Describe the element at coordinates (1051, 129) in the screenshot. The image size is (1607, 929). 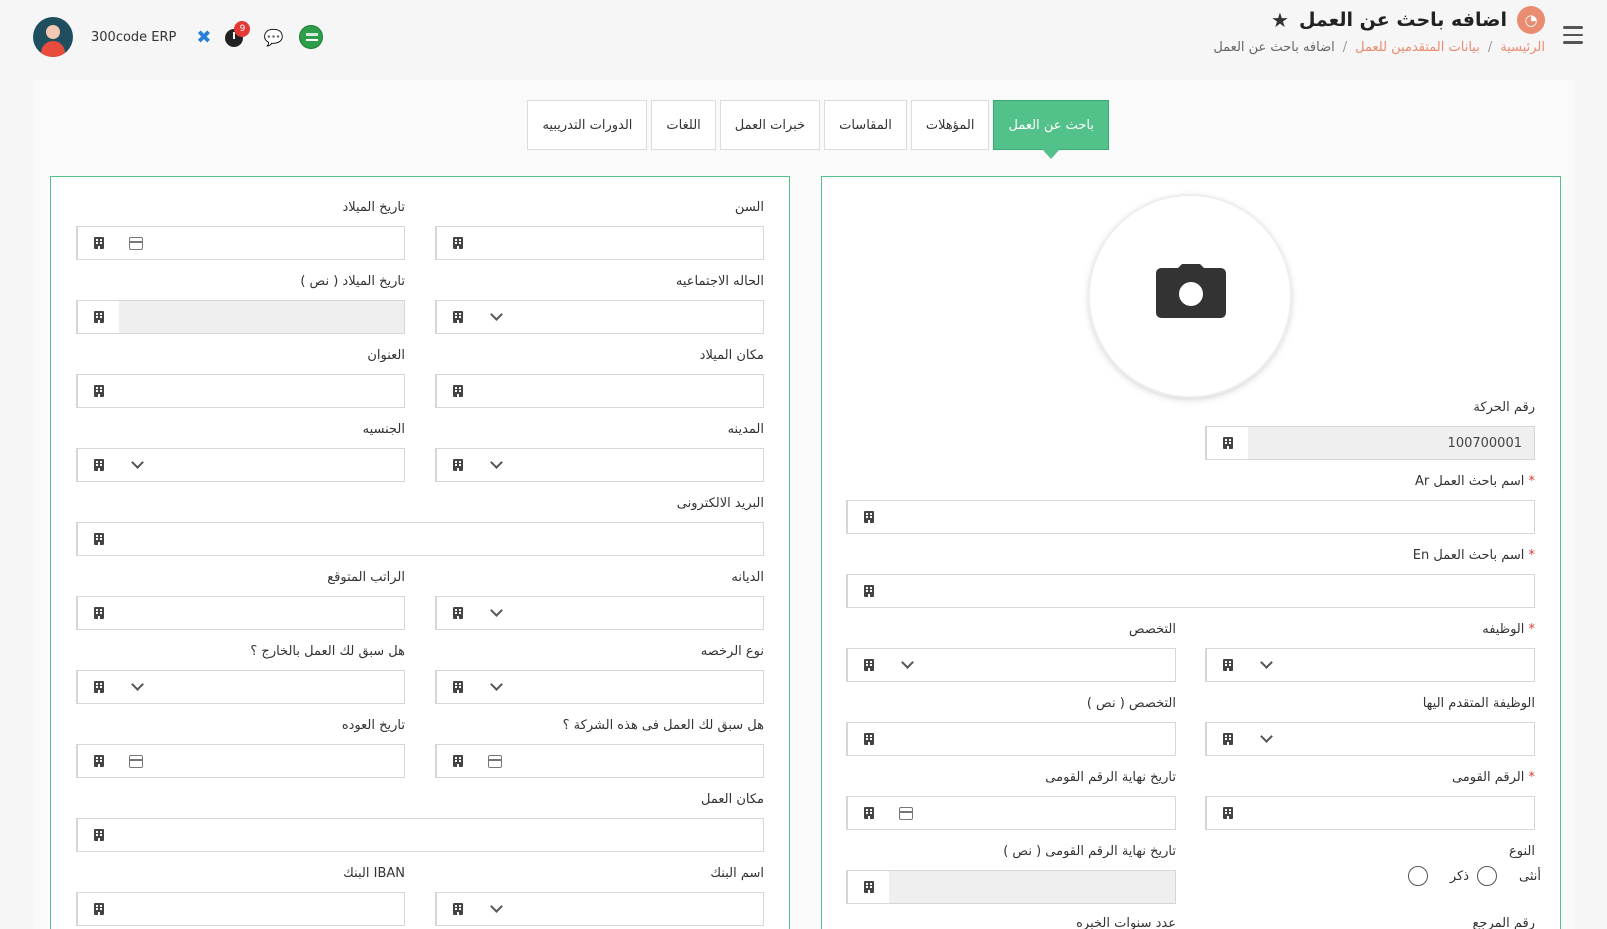
I see `tab-job-seeker: باحث عن العمل` at that location.